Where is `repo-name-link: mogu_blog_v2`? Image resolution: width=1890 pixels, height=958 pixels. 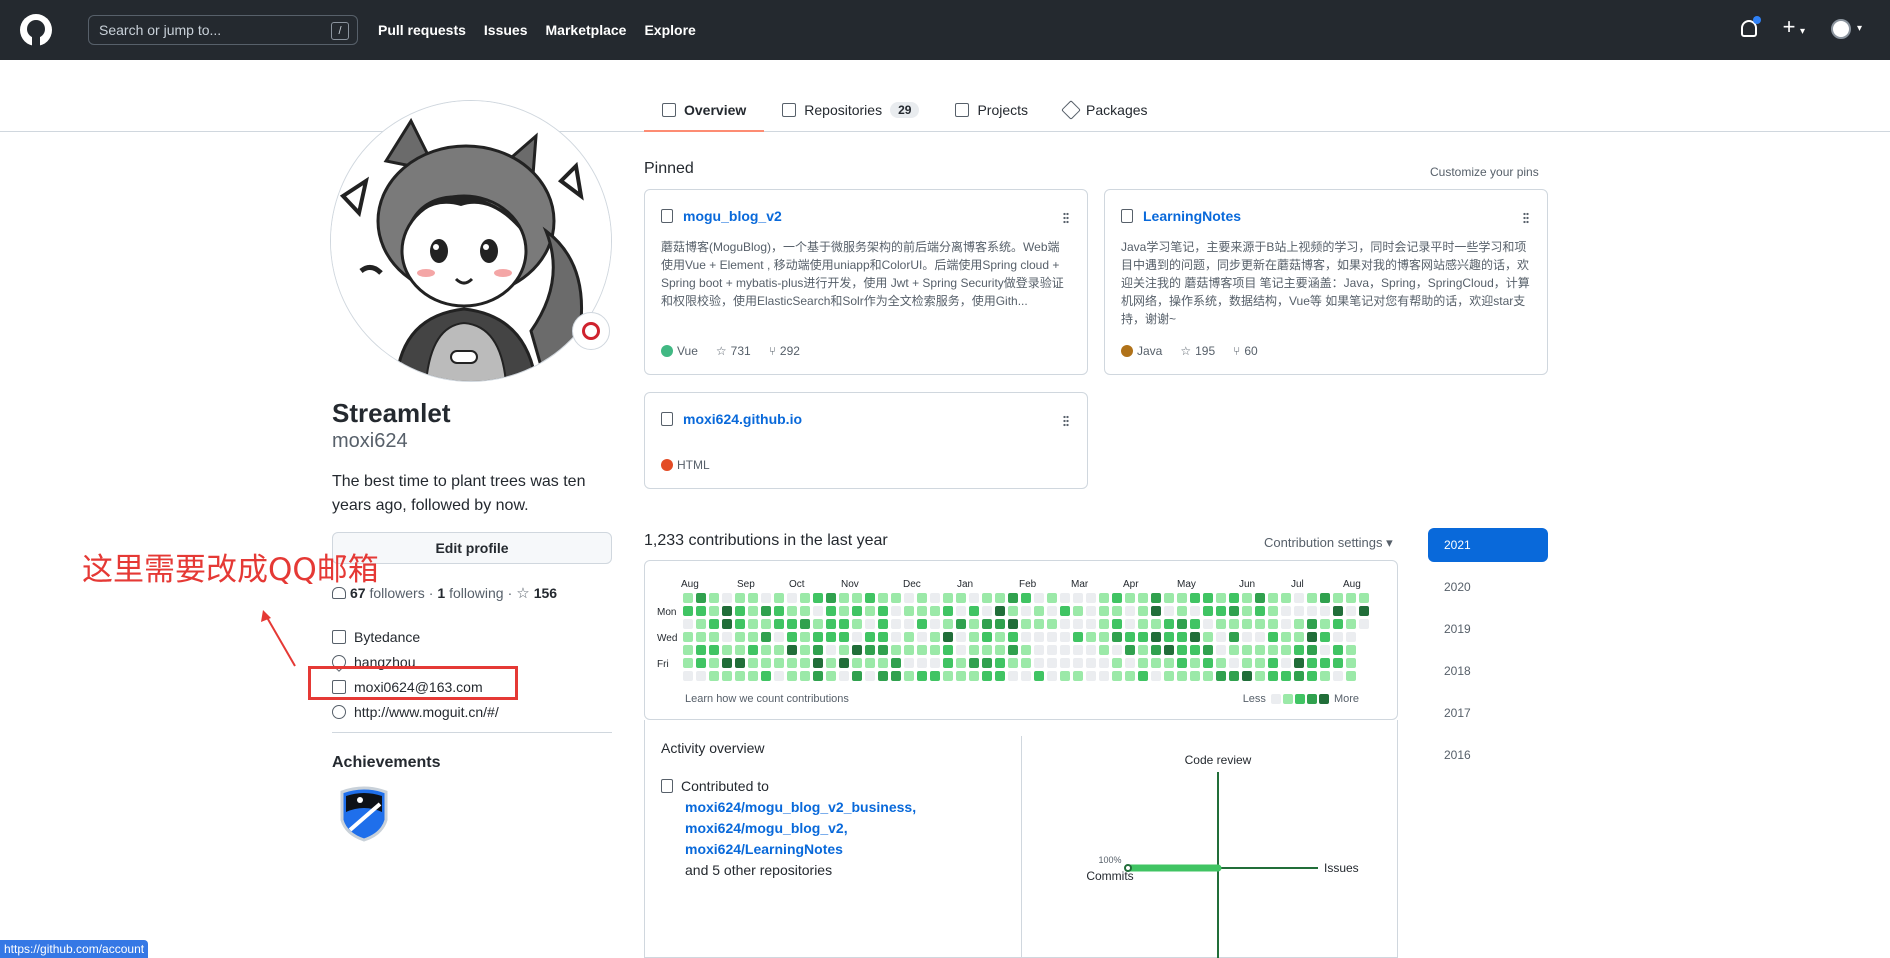
repo-name-link: mogu_blog_v2 is located at coordinates (732, 216).